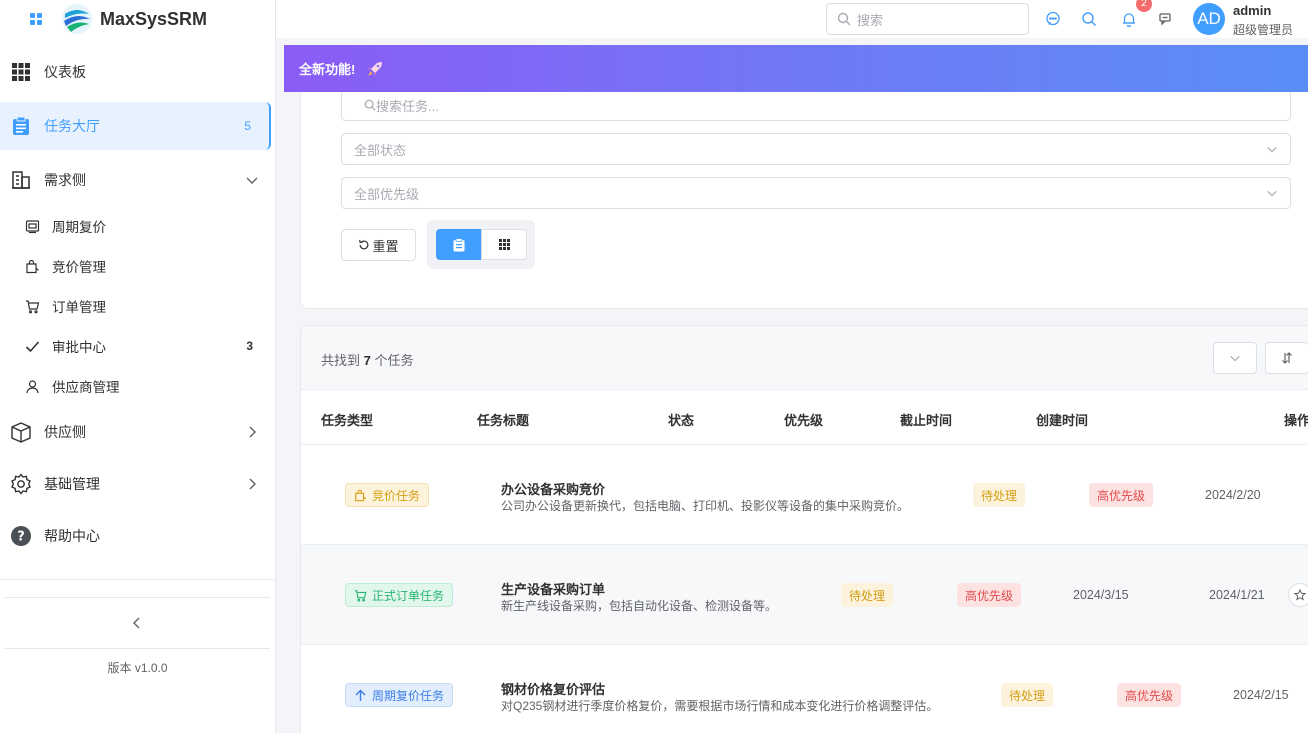 This screenshot has height=733, width=1308. I want to click on collapse-sidebar-button, so click(137, 623).